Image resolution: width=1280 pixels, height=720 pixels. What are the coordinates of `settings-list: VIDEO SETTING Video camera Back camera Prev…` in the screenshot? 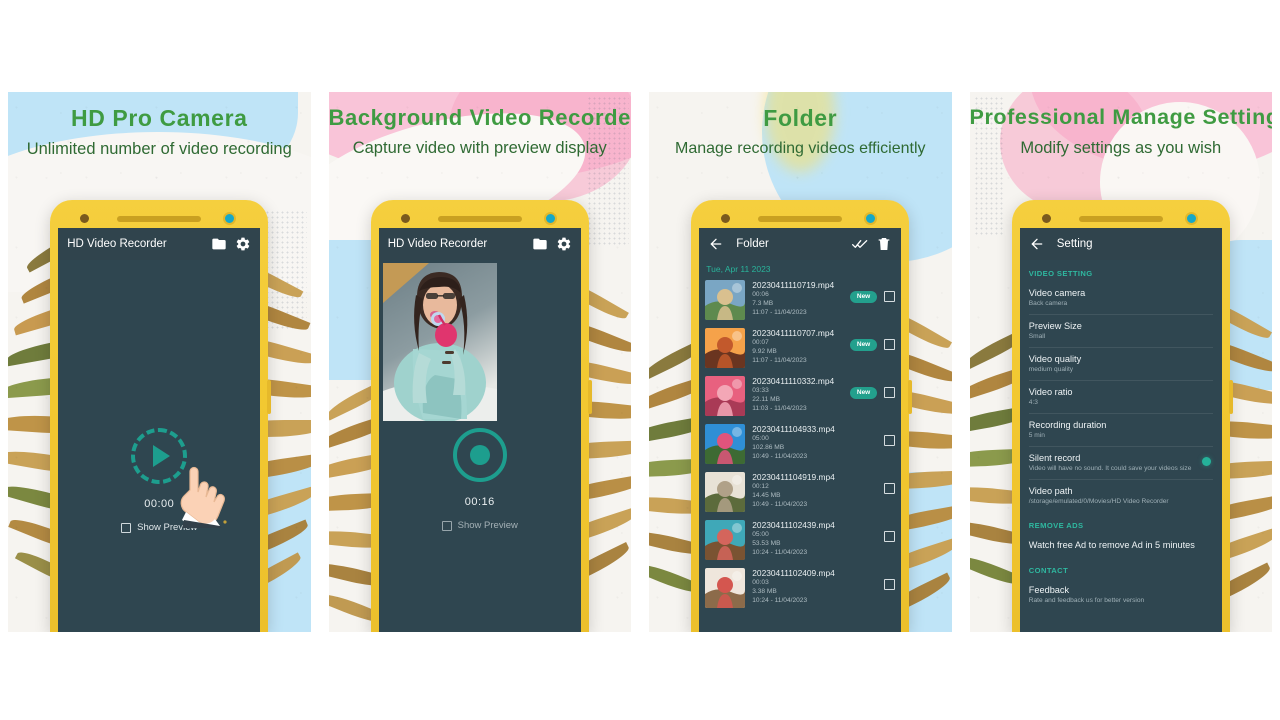 It's located at (1120, 446).